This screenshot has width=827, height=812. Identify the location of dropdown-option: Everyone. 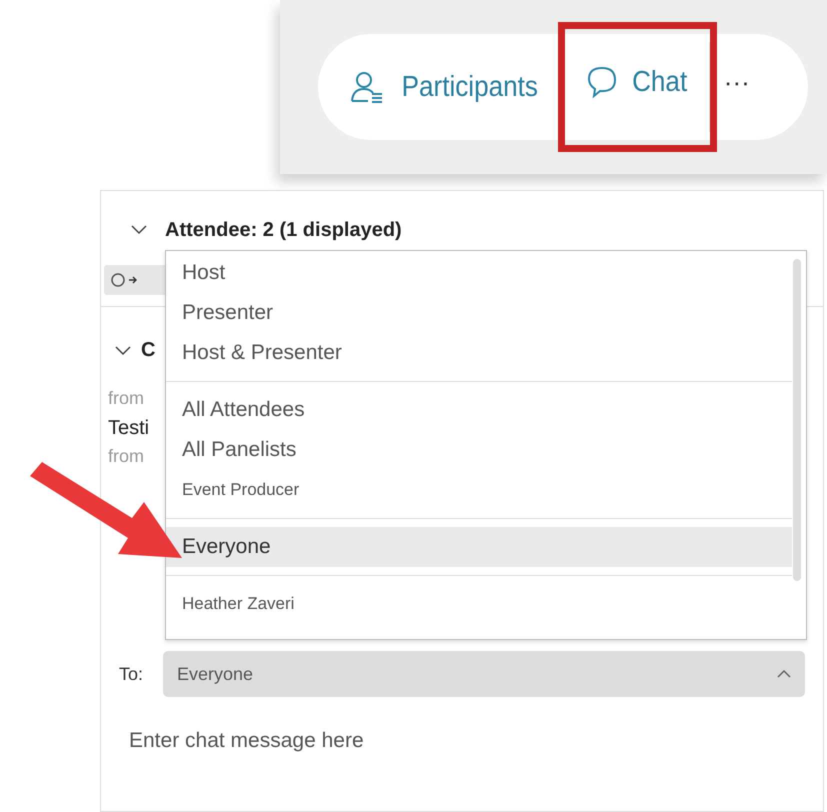
(479, 547).